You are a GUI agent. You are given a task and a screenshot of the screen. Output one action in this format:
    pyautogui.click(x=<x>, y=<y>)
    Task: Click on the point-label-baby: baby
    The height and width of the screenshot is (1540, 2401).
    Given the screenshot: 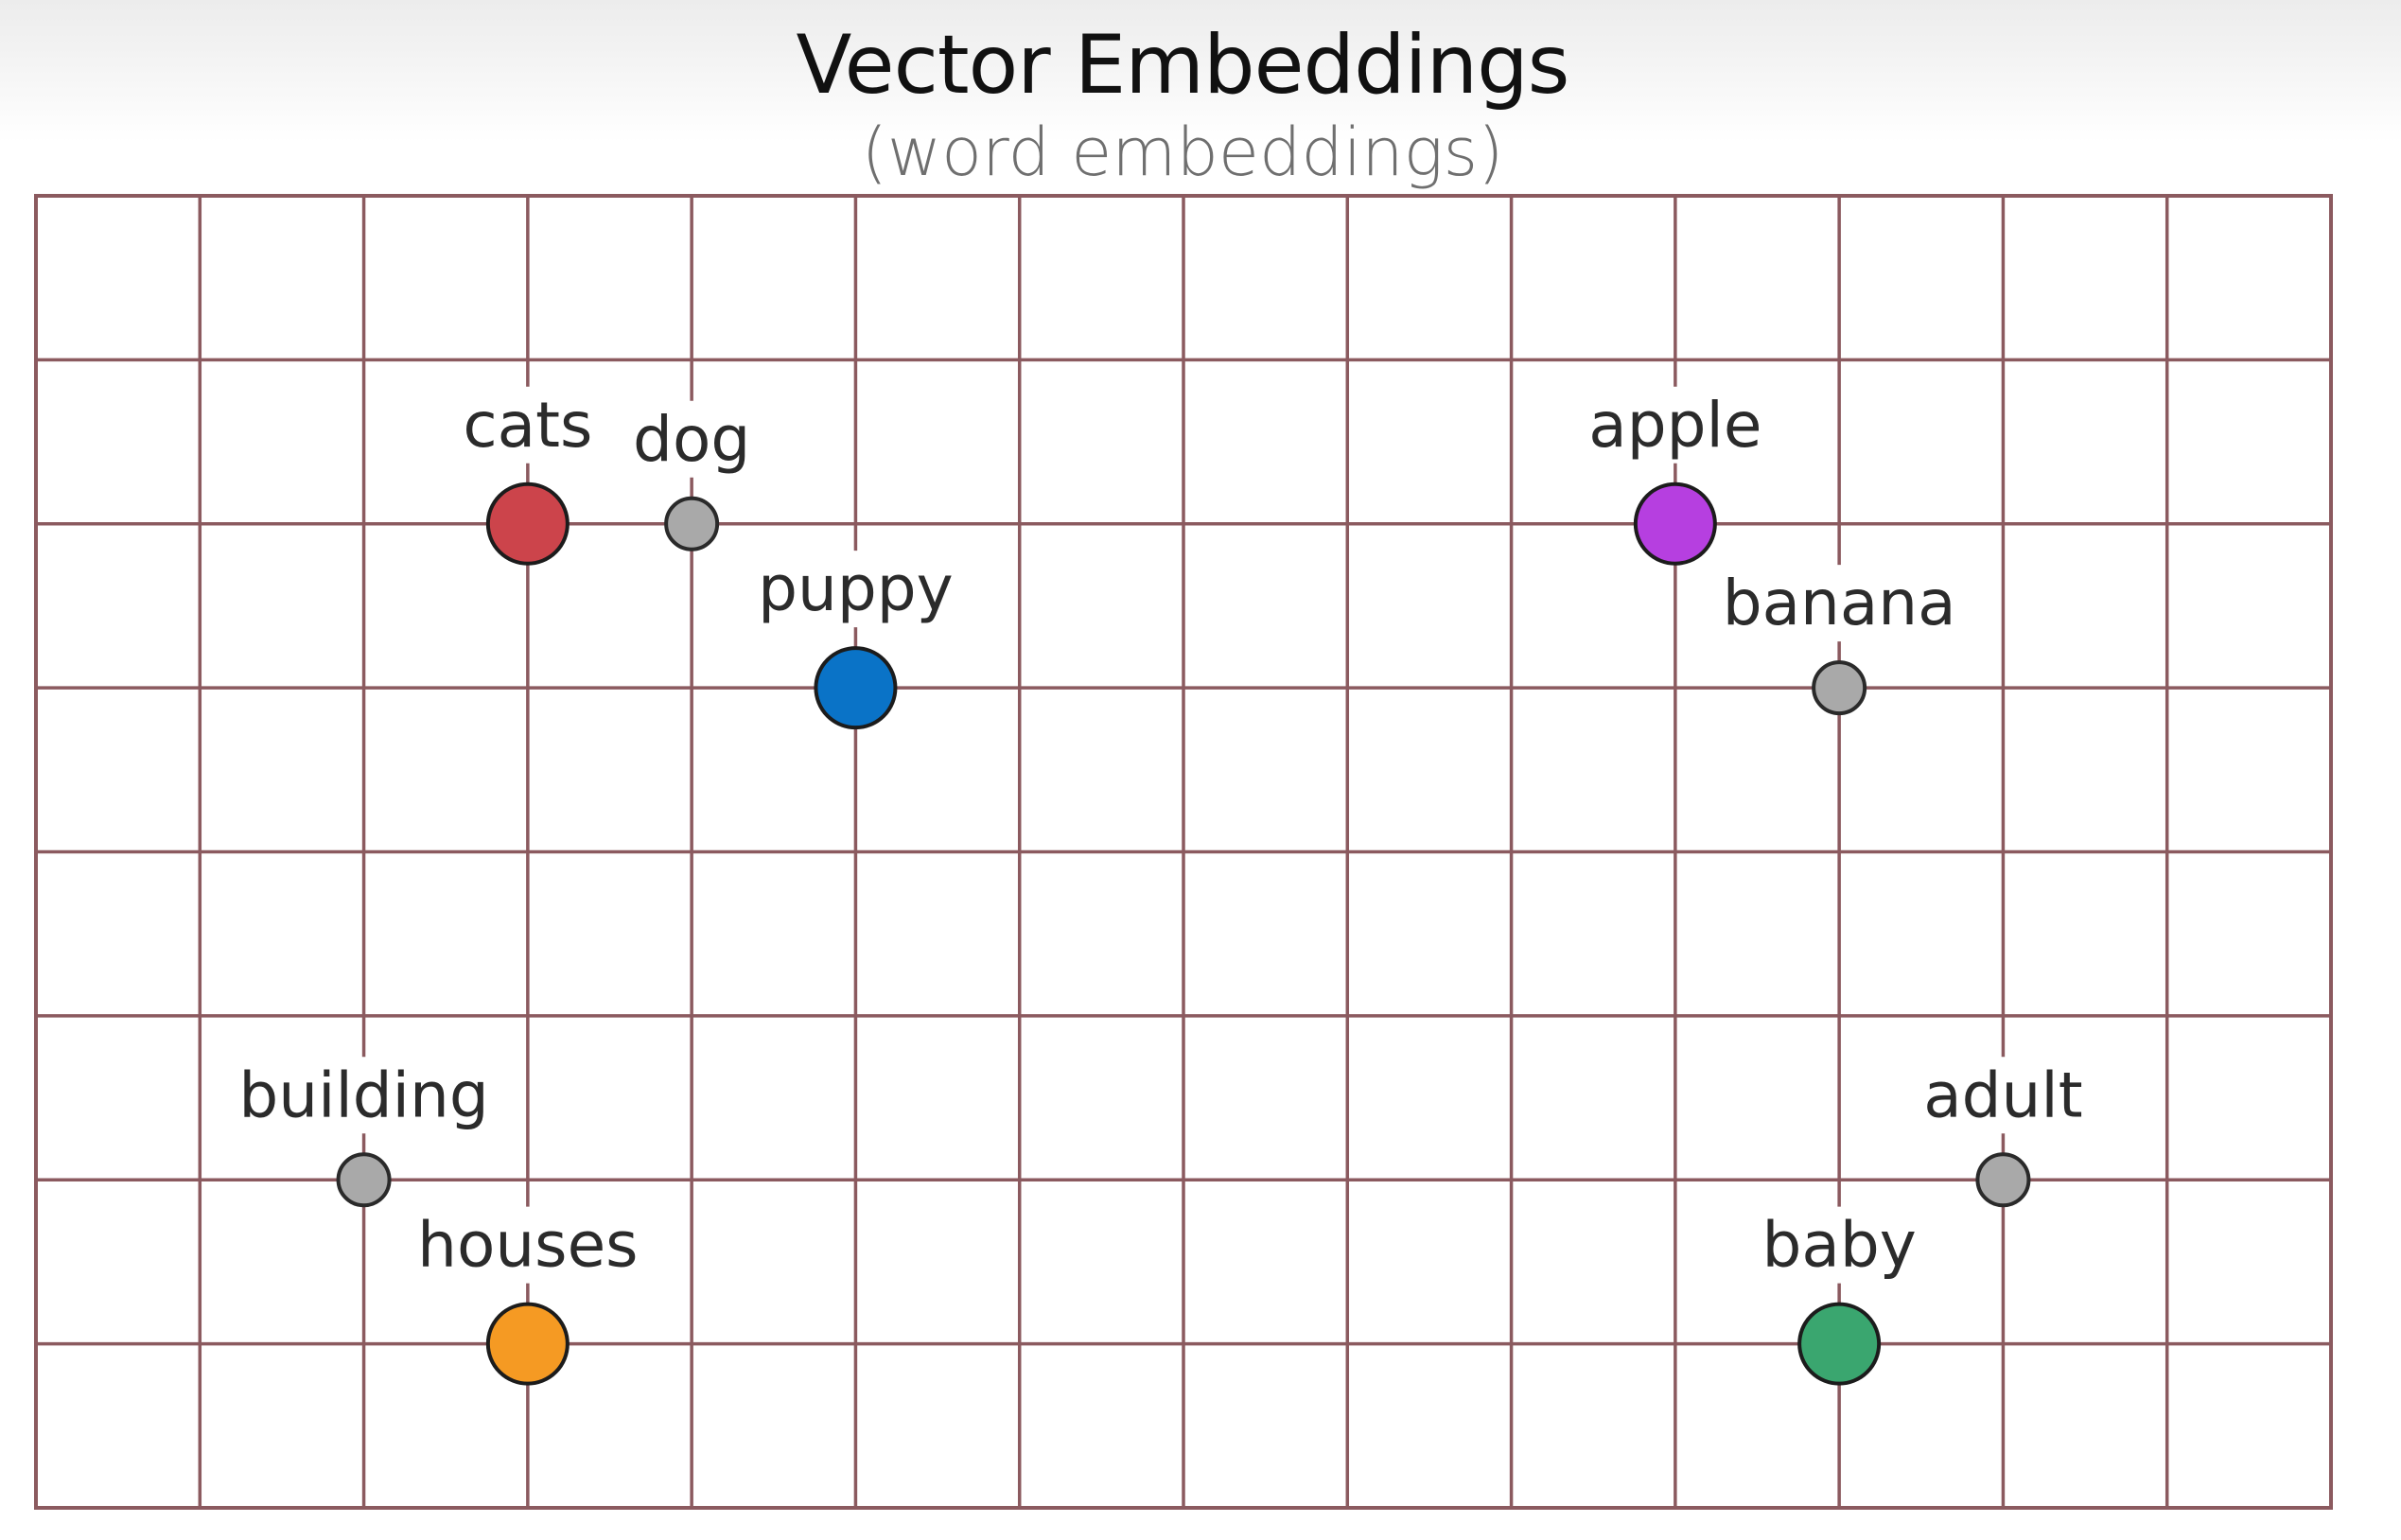 What is the action you would take?
    pyautogui.click(x=1838, y=1245)
    